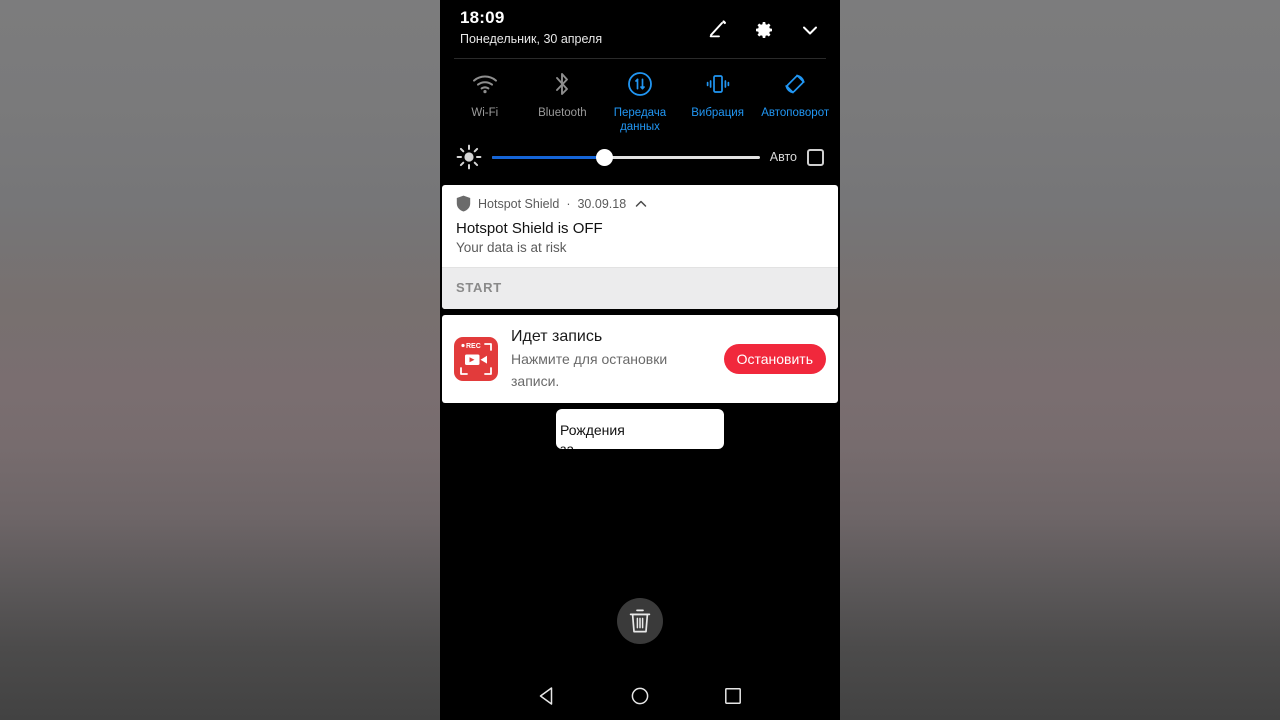 Image resolution: width=1280 pixels, height=720 pixels. Describe the element at coordinates (795, 101) in the screenshot. I see `tile-auto-rotate: Автоповорот` at that location.